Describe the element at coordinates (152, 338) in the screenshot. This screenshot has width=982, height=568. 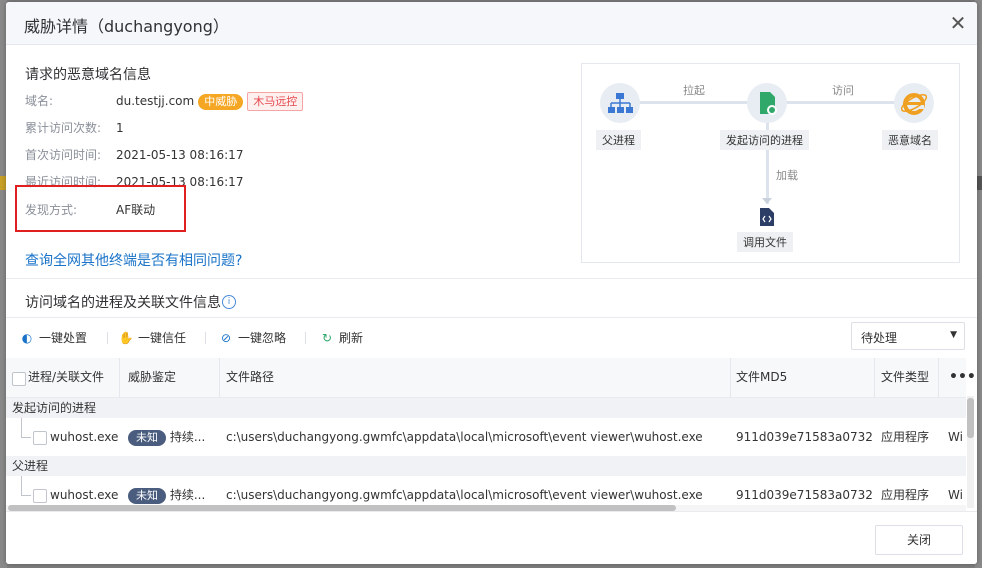
I see `trust-all-button: ✋ 一键信任` at that location.